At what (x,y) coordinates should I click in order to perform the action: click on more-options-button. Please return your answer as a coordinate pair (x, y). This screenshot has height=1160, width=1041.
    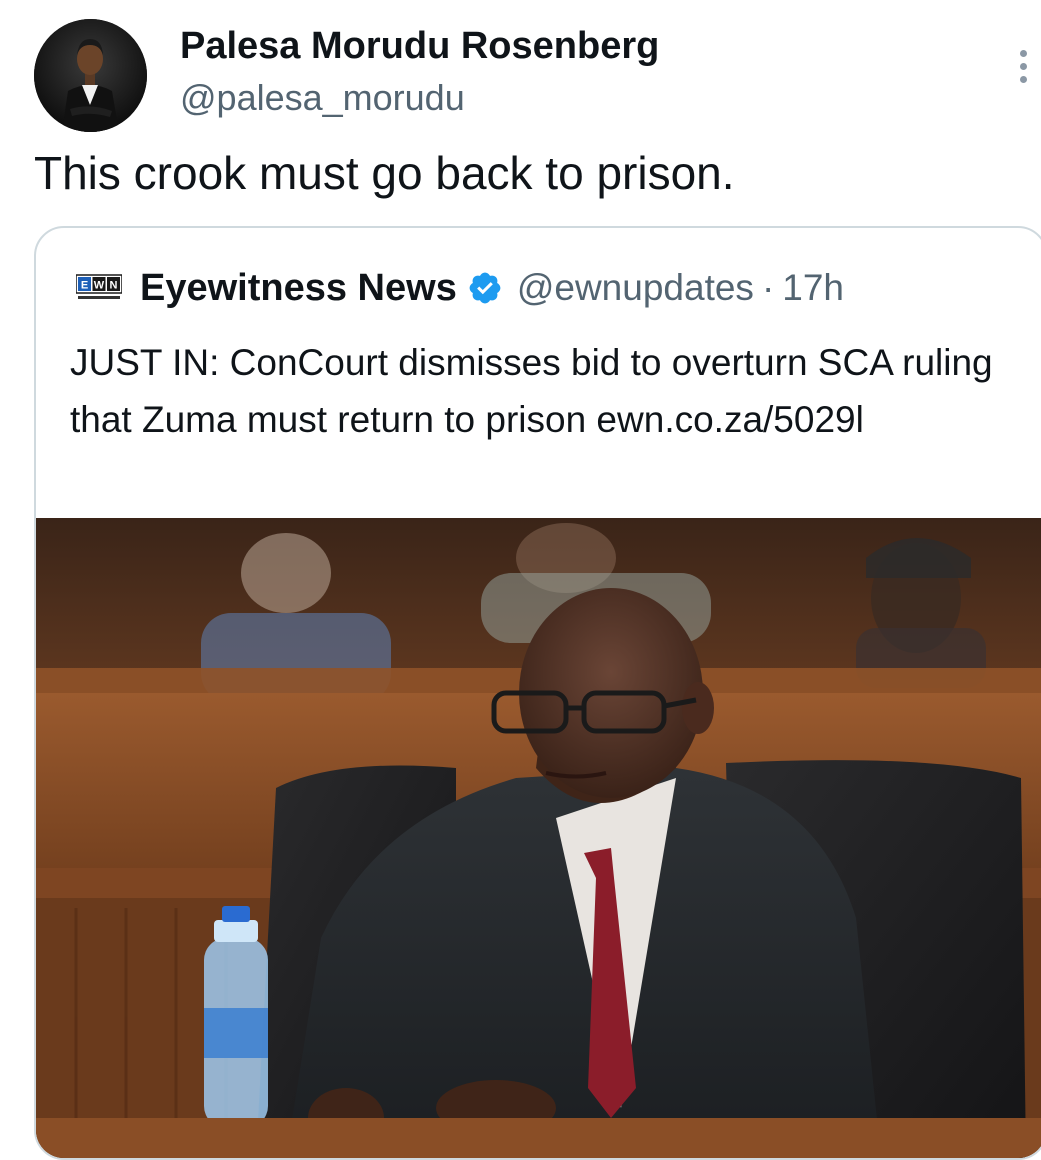
    Looking at the image, I should click on (1023, 66).